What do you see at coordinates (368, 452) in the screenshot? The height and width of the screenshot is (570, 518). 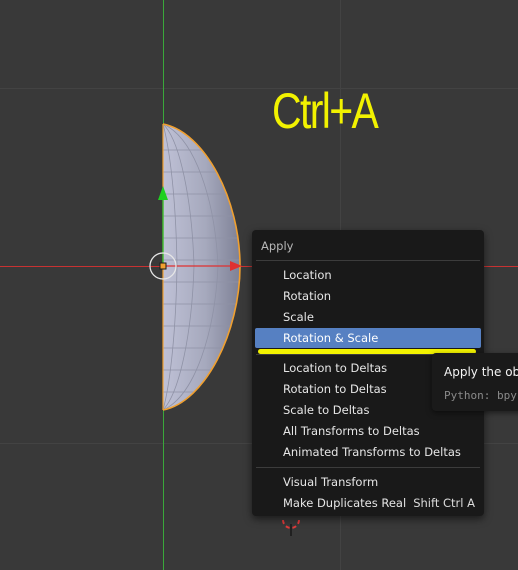 I see `menu-item-animated-transforms-to-deltas: Animated Transforms to Deltas` at bounding box center [368, 452].